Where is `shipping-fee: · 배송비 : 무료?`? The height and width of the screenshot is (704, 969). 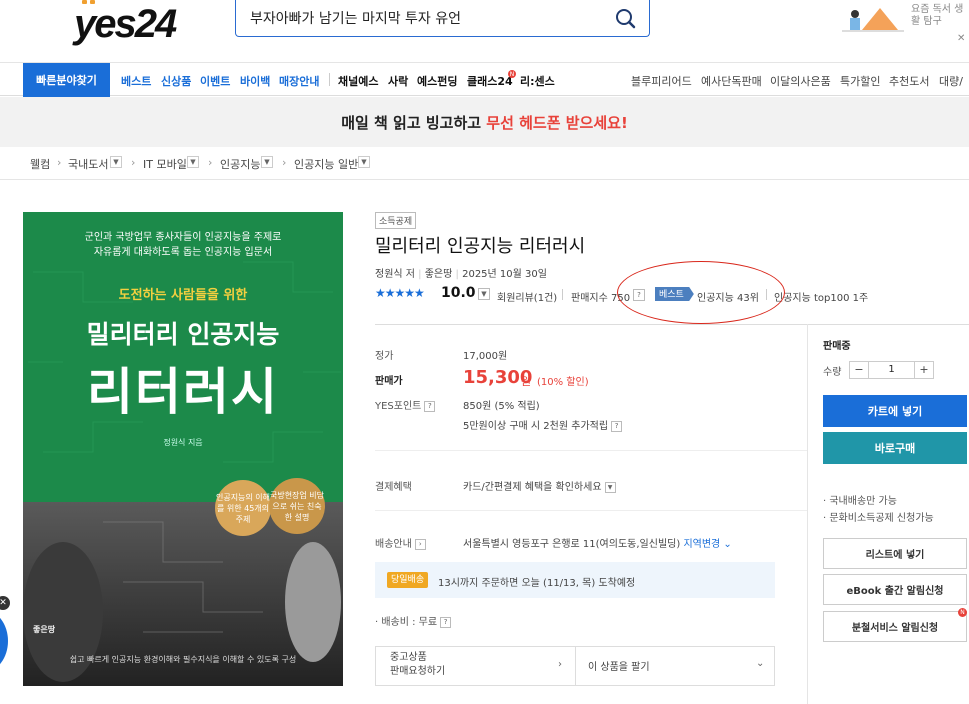
shipping-fee: · 배송비 : 무료? is located at coordinates (413, 620).